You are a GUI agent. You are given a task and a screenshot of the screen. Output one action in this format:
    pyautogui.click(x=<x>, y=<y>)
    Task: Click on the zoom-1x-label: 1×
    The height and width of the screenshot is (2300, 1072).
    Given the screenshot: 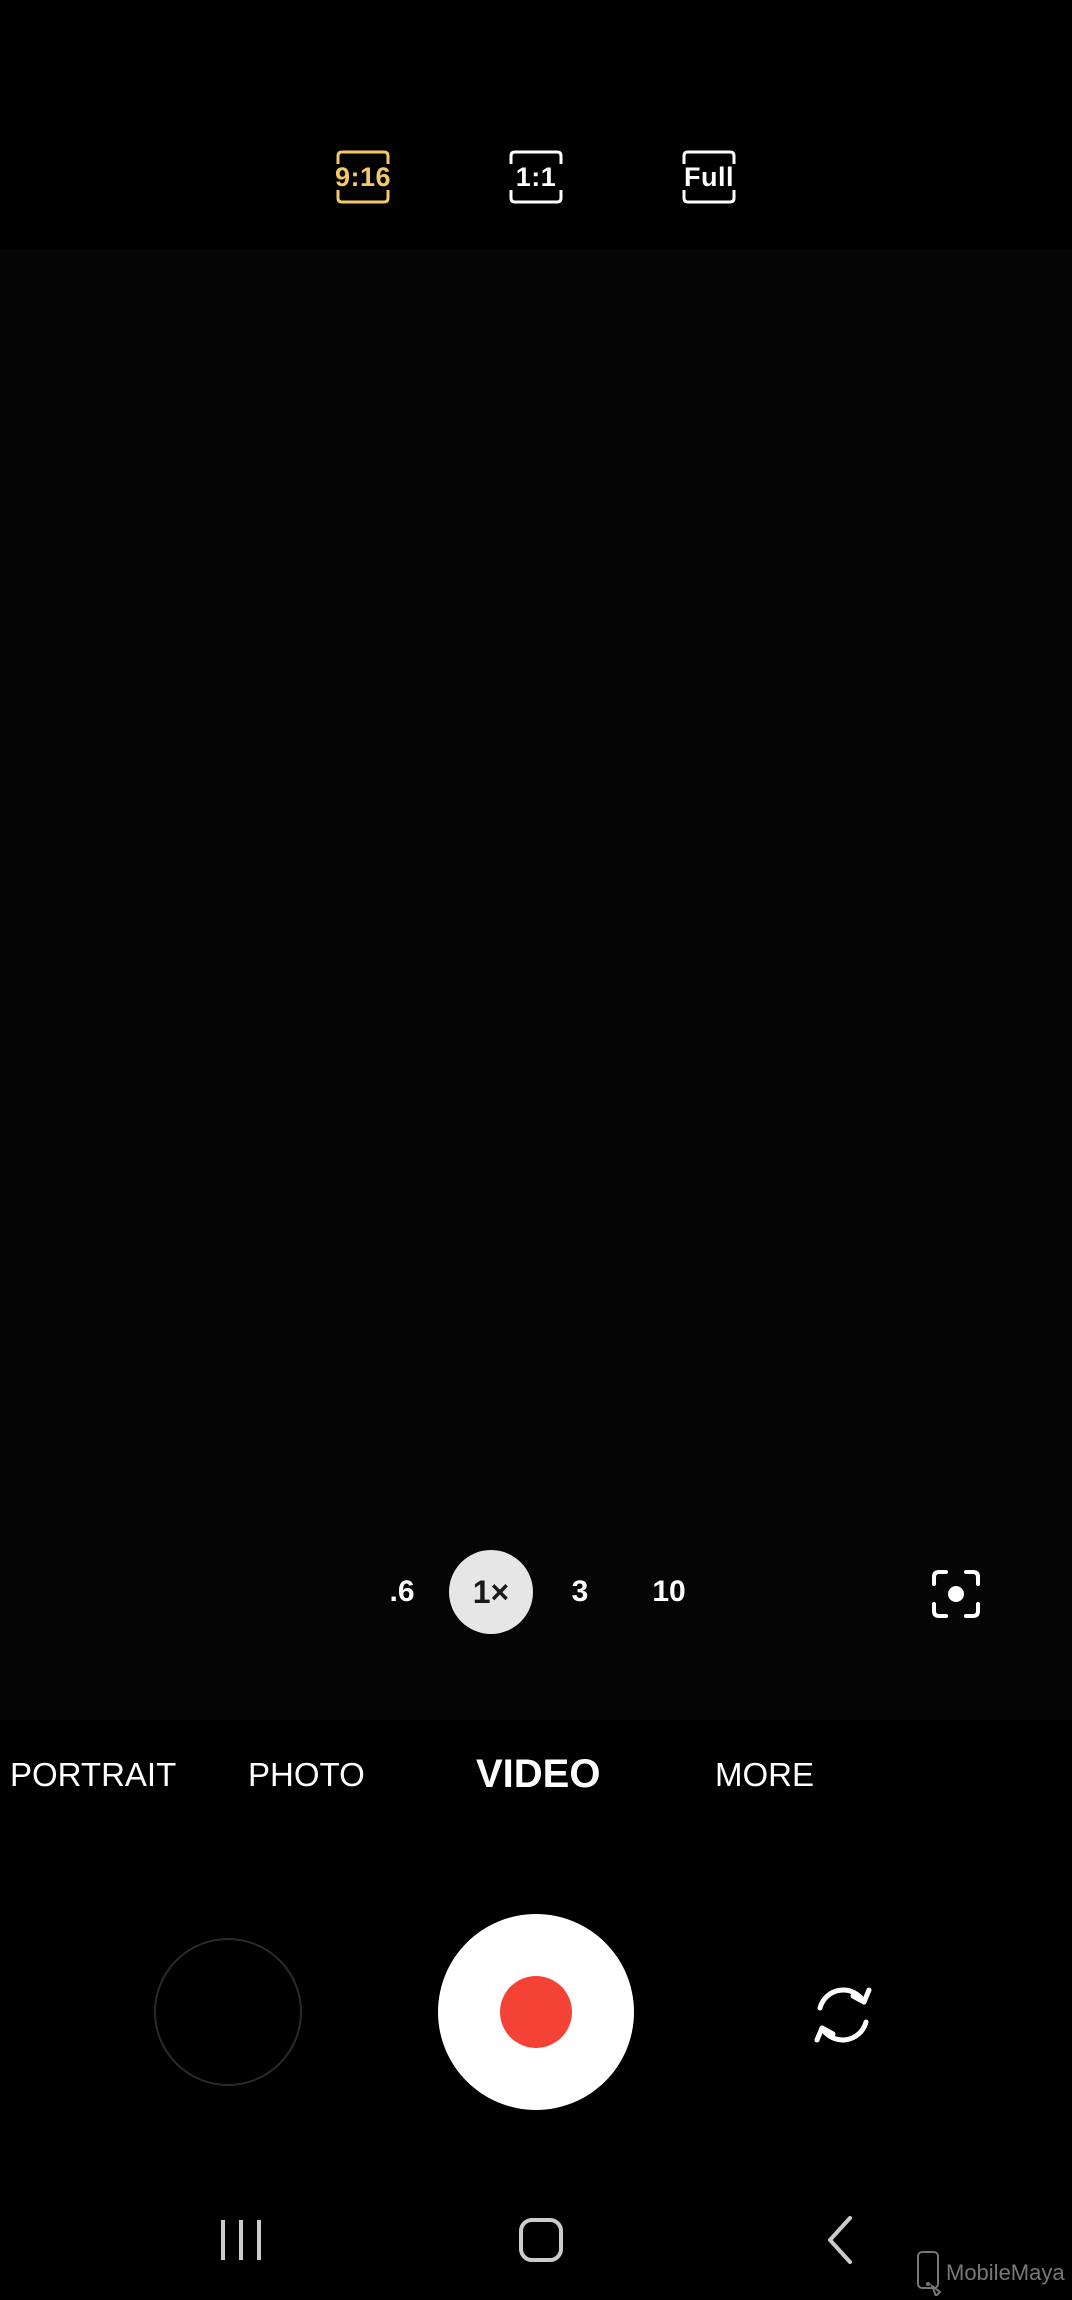 What is the action you would take?
    pyautogui.click(x=491, y=1591)
    